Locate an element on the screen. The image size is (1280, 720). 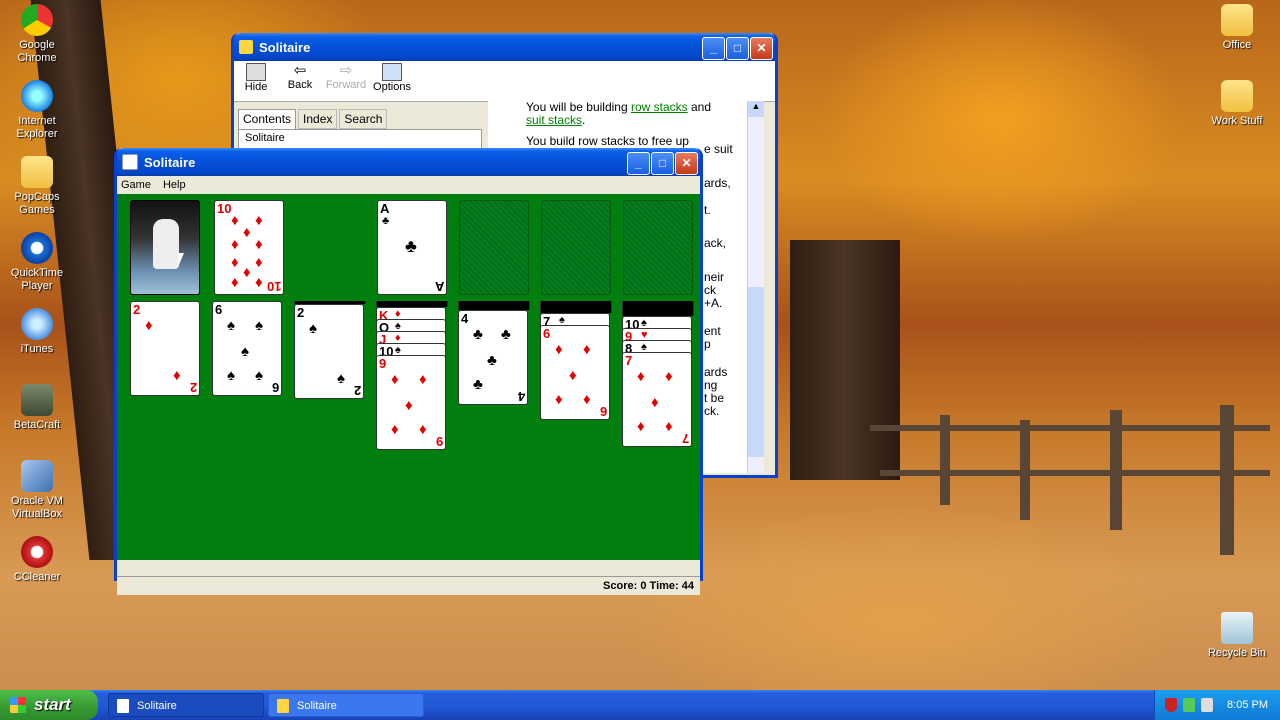
tableau-card: 6 ♠ ♠ ♠ ♠ ♠ 6 is located at coordinates (247, 348).